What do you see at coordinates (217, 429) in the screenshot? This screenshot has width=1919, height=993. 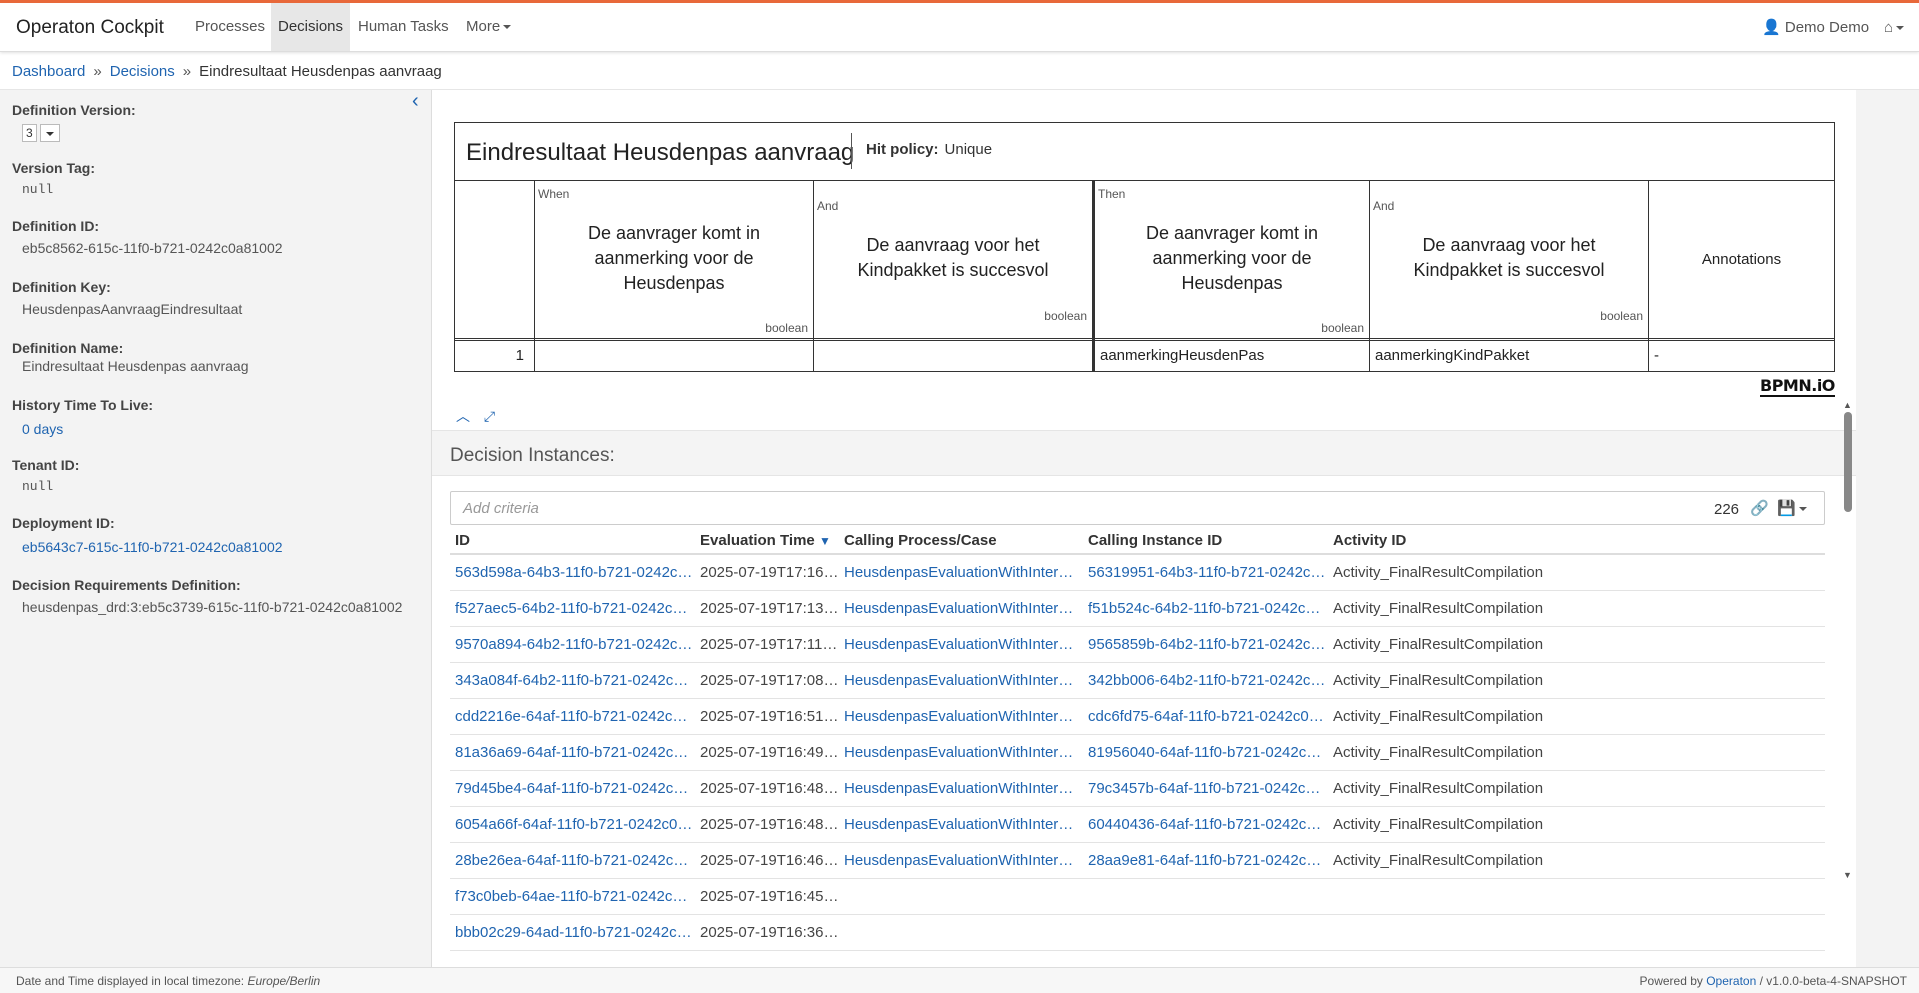 I see `httl-value: 0 days` at bounding box center [217, 429].